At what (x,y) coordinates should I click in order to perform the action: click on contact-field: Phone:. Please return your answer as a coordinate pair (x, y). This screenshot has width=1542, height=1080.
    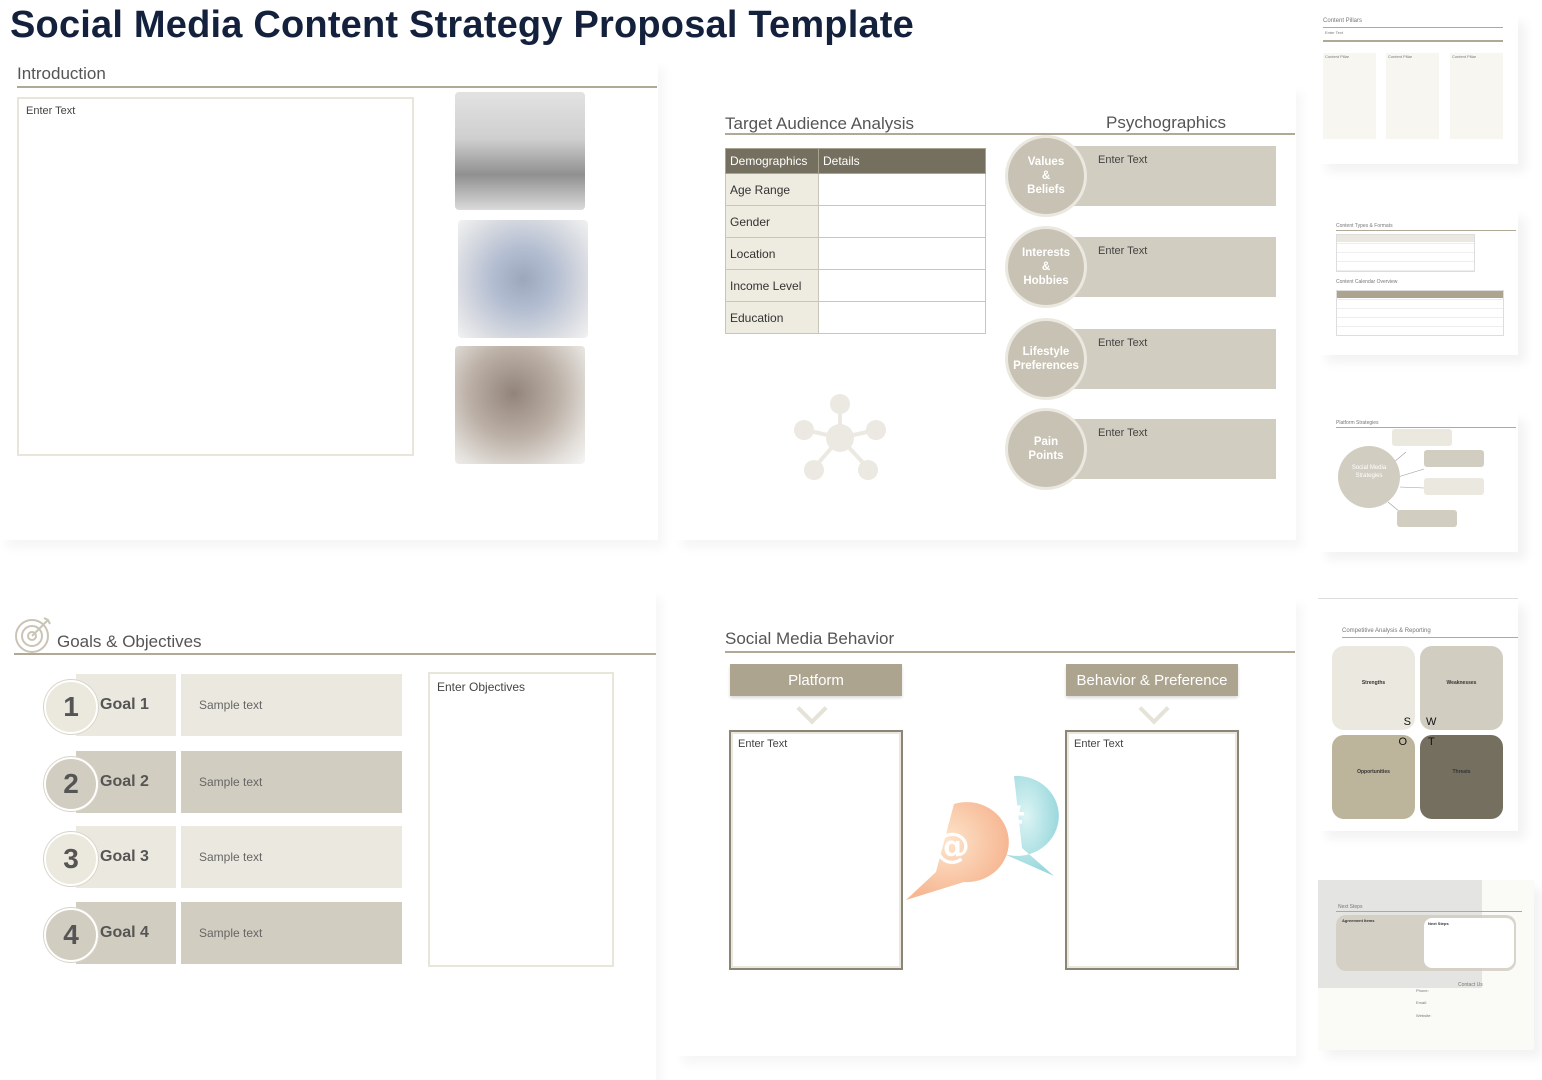
    Looking at the image, I should click on (1422, 990).